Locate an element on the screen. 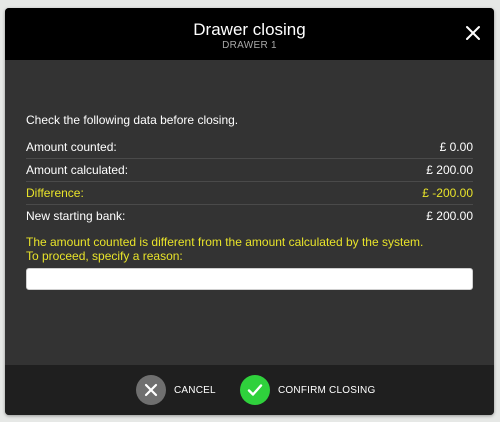 This screenshot has width=500, height=422. row-label: New starting bank: is located at coordinates (76, 216).